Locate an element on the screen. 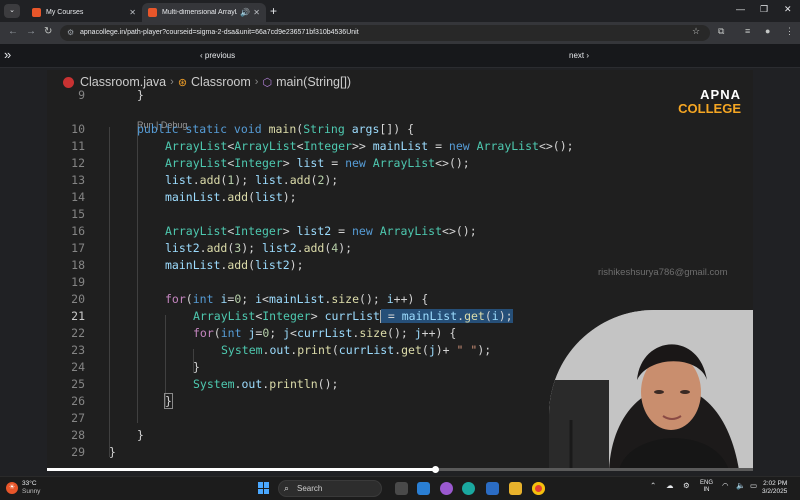 The width and height of the screenshot is (800, 500). line-number: 14 is located at coordinates (78, 197).